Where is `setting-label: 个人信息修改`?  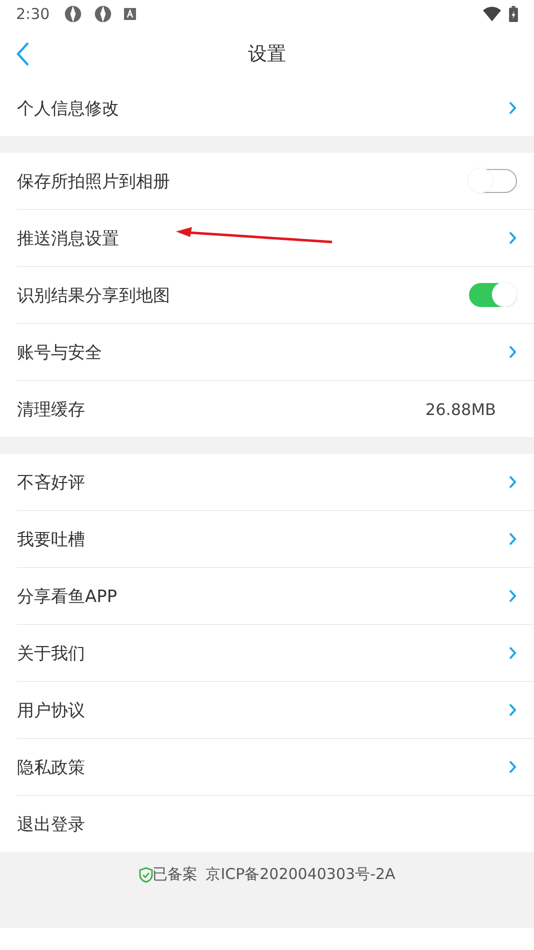
setting-label: 个人信息修改 is located at coordinates (262, 108).